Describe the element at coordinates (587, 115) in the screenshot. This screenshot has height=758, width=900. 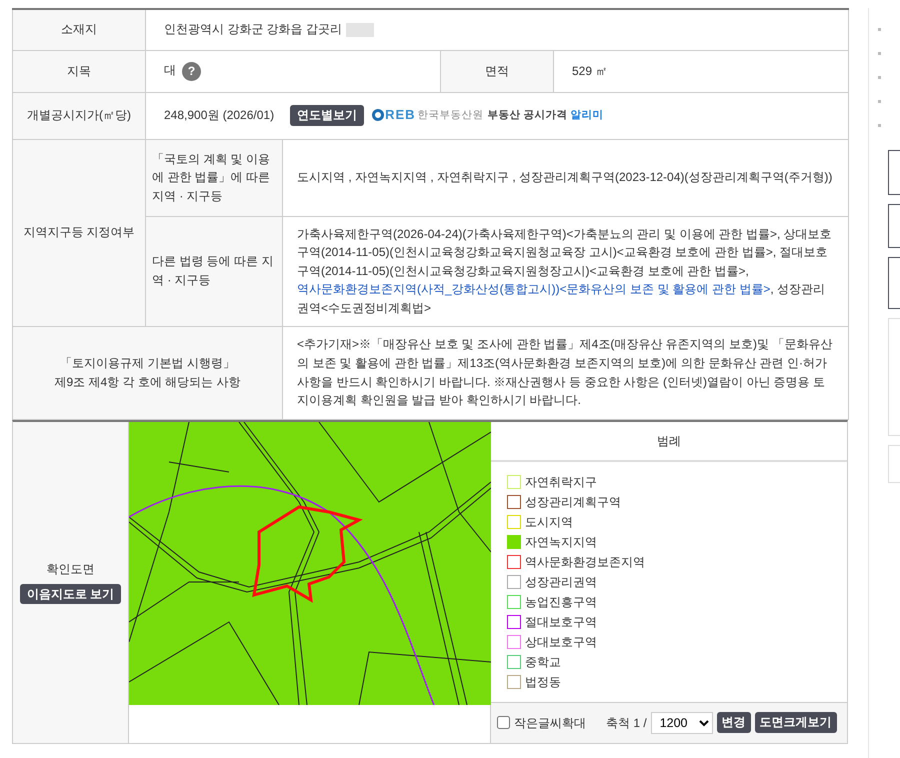
I see `service-link: 알리미` at that location.